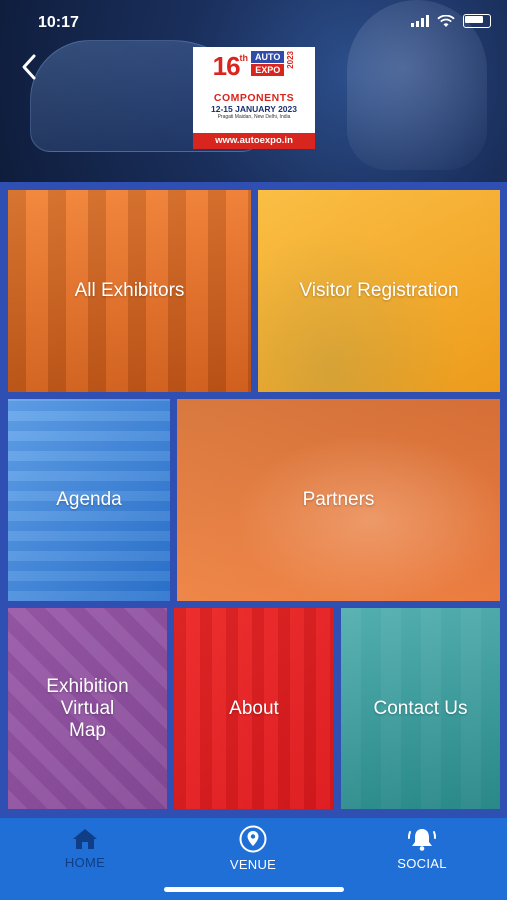 The width and height of the screenshot is (507, 900). I want to click on tile-about: About, so click(254, 708).